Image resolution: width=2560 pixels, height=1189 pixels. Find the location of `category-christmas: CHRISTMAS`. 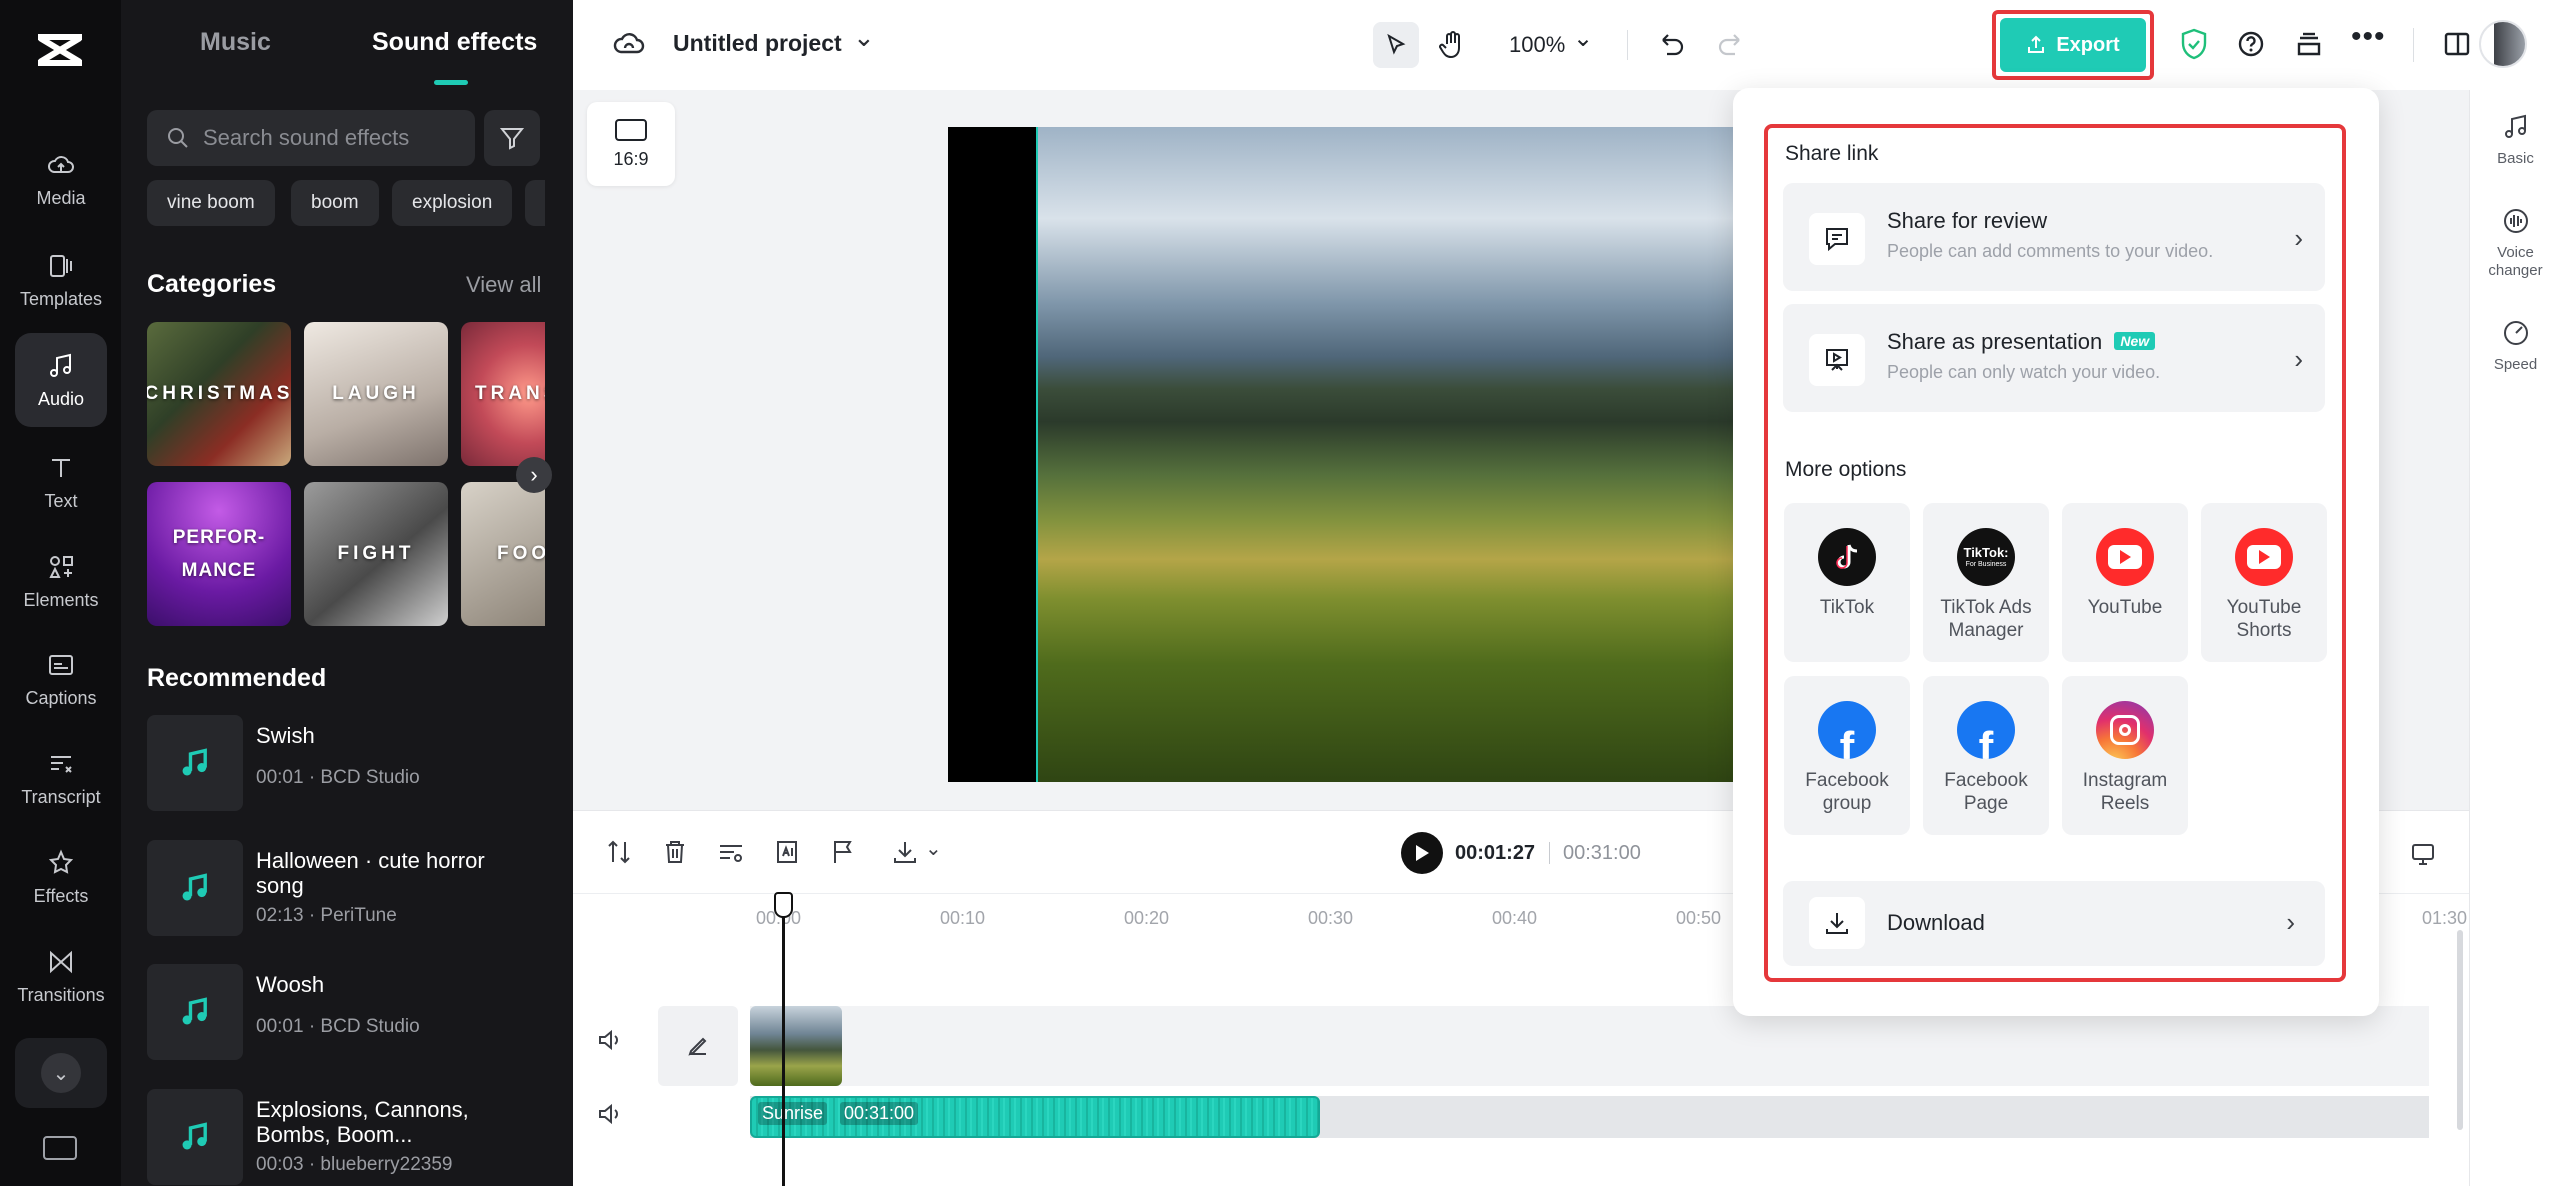

category-christmas: CHRISTMAS is located at coordinates (219, 394).